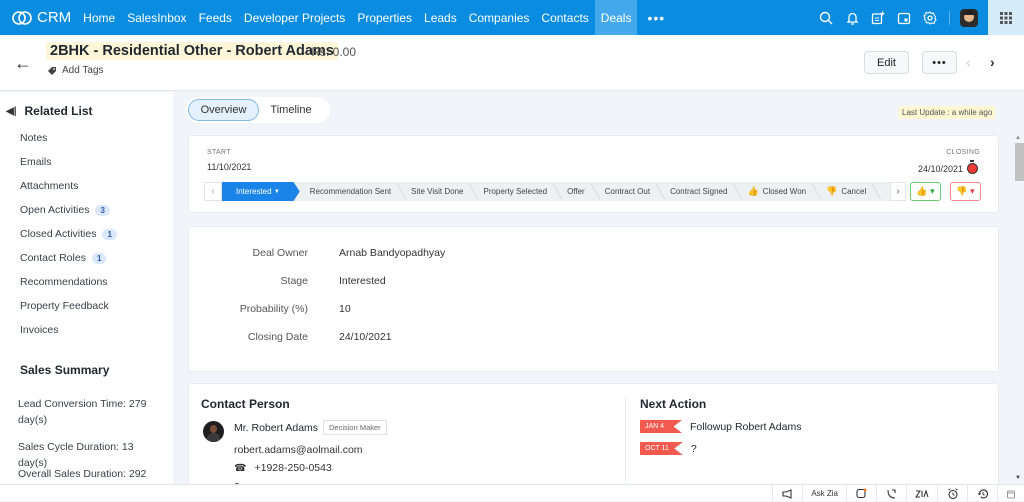  I want to click on signals-icon, so click(891, 493).